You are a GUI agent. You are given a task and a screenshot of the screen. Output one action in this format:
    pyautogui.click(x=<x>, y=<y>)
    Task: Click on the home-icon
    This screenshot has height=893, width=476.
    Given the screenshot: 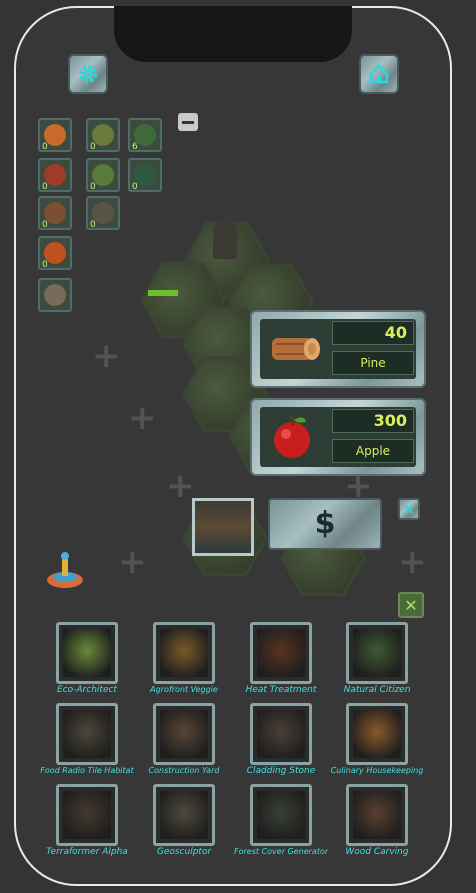 What is the action you would take?
    pyautogui.click(x=379, y=74)
    